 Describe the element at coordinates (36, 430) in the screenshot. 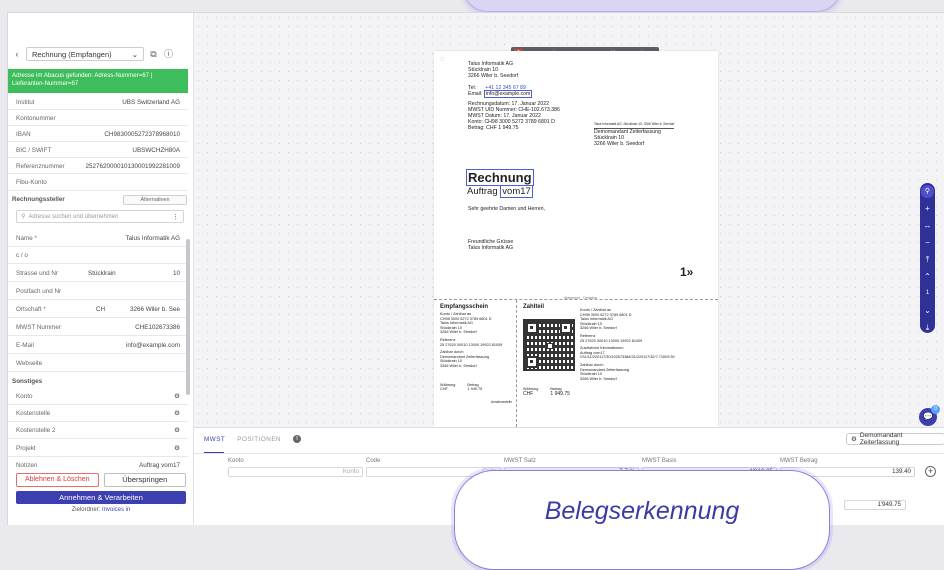

I see `field-label: Kostenstelle 2` at that location.